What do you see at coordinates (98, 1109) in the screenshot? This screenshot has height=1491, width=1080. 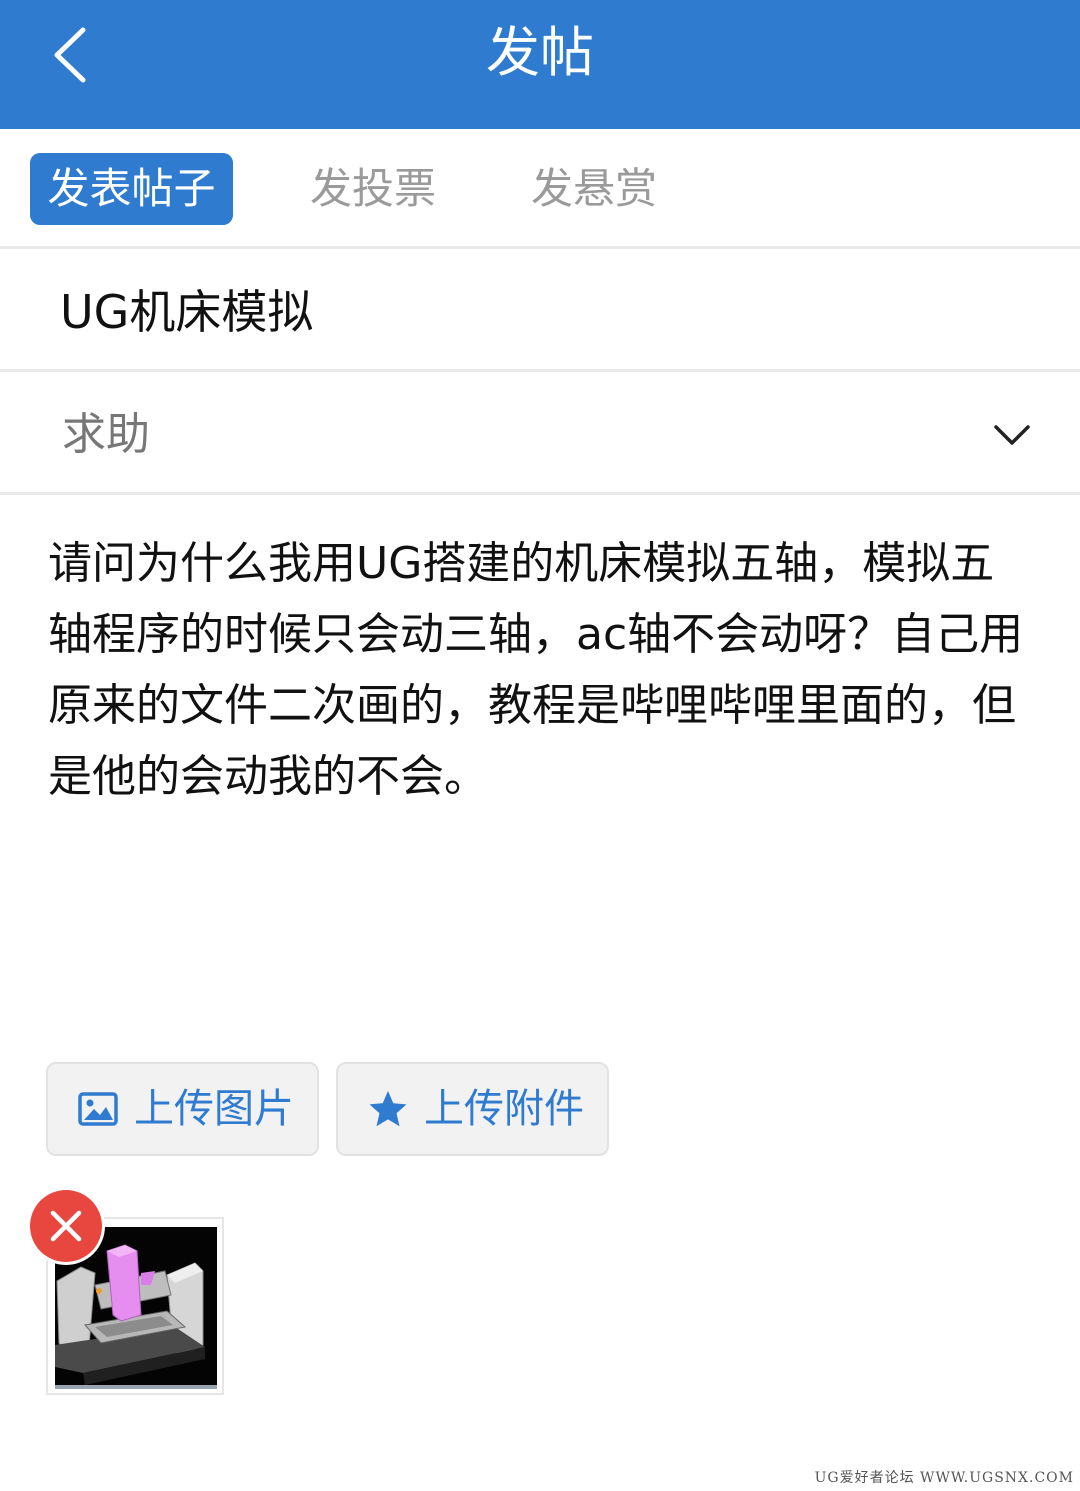 I see `image-icon` at bounding box center [98, 1109].